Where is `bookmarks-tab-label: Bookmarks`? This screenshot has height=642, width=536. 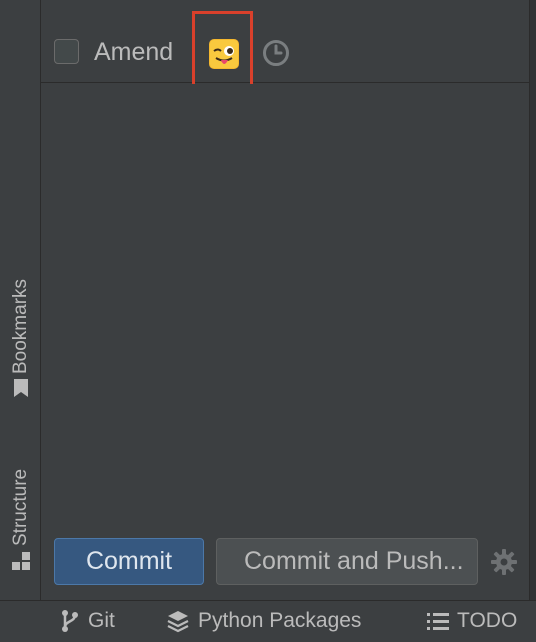
bookmarks-tab-label: Bookmarks is located at coordinates (20, 326).